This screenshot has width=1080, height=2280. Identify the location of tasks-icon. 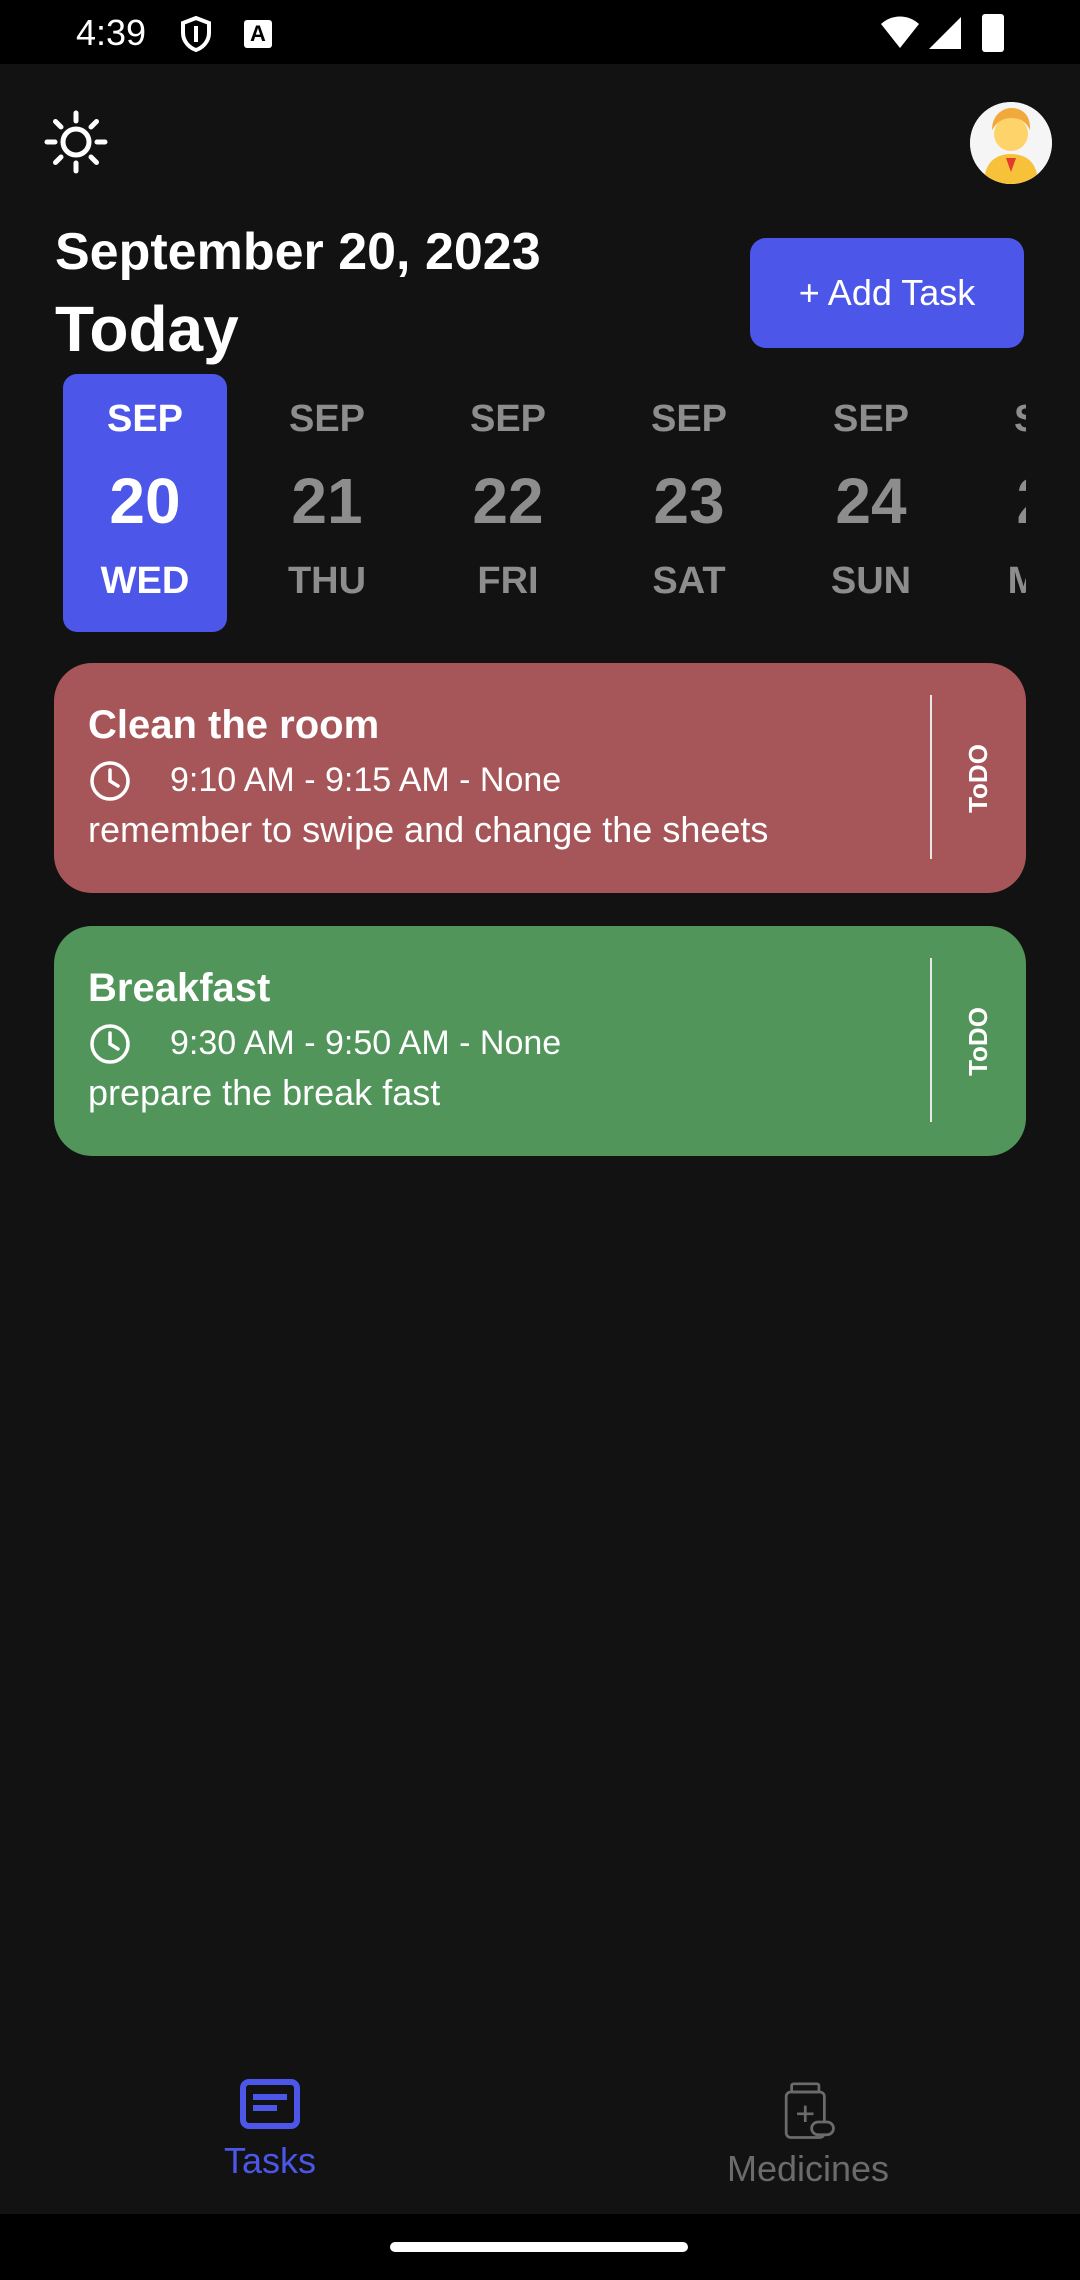
(270, 2104).